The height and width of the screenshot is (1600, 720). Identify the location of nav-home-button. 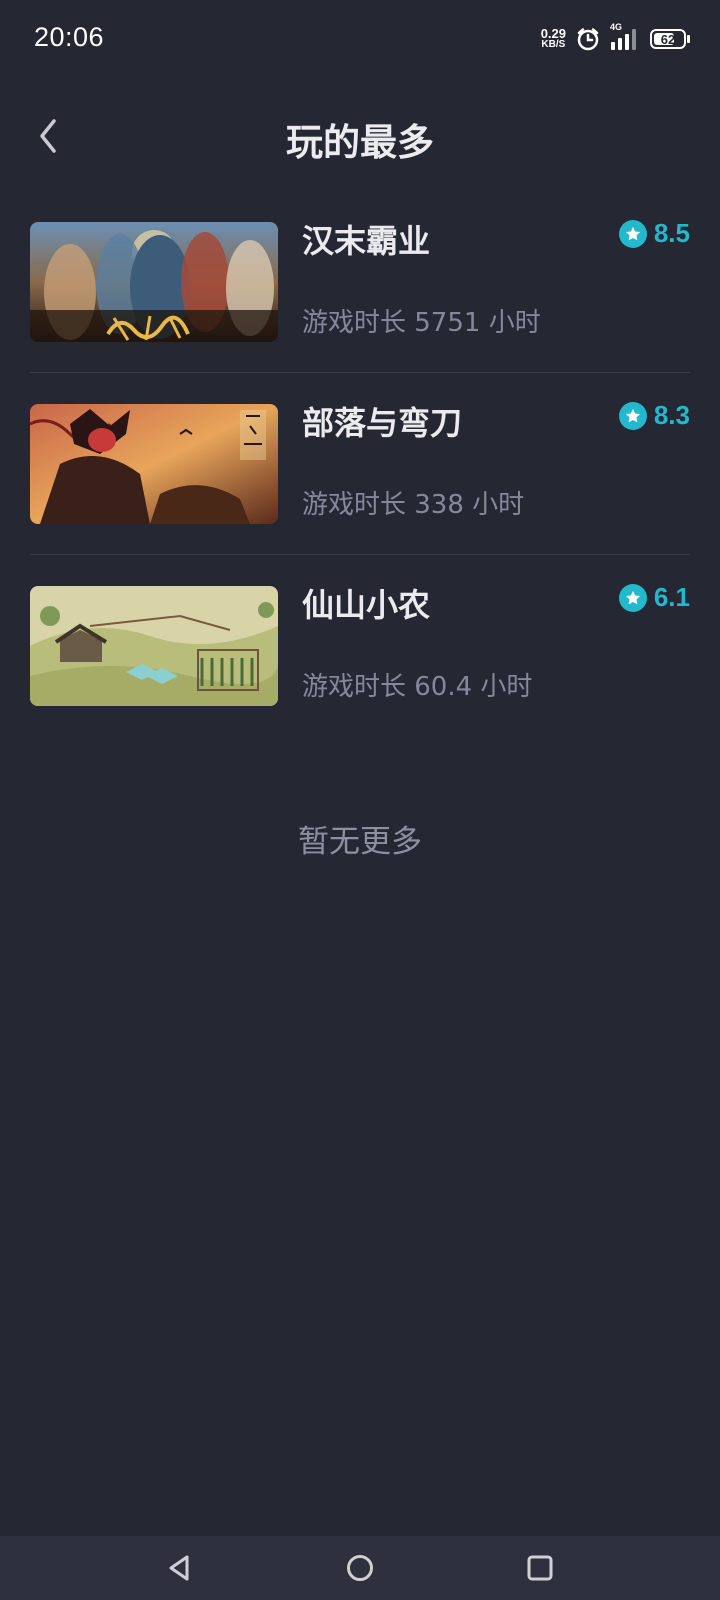
(360, 1568).